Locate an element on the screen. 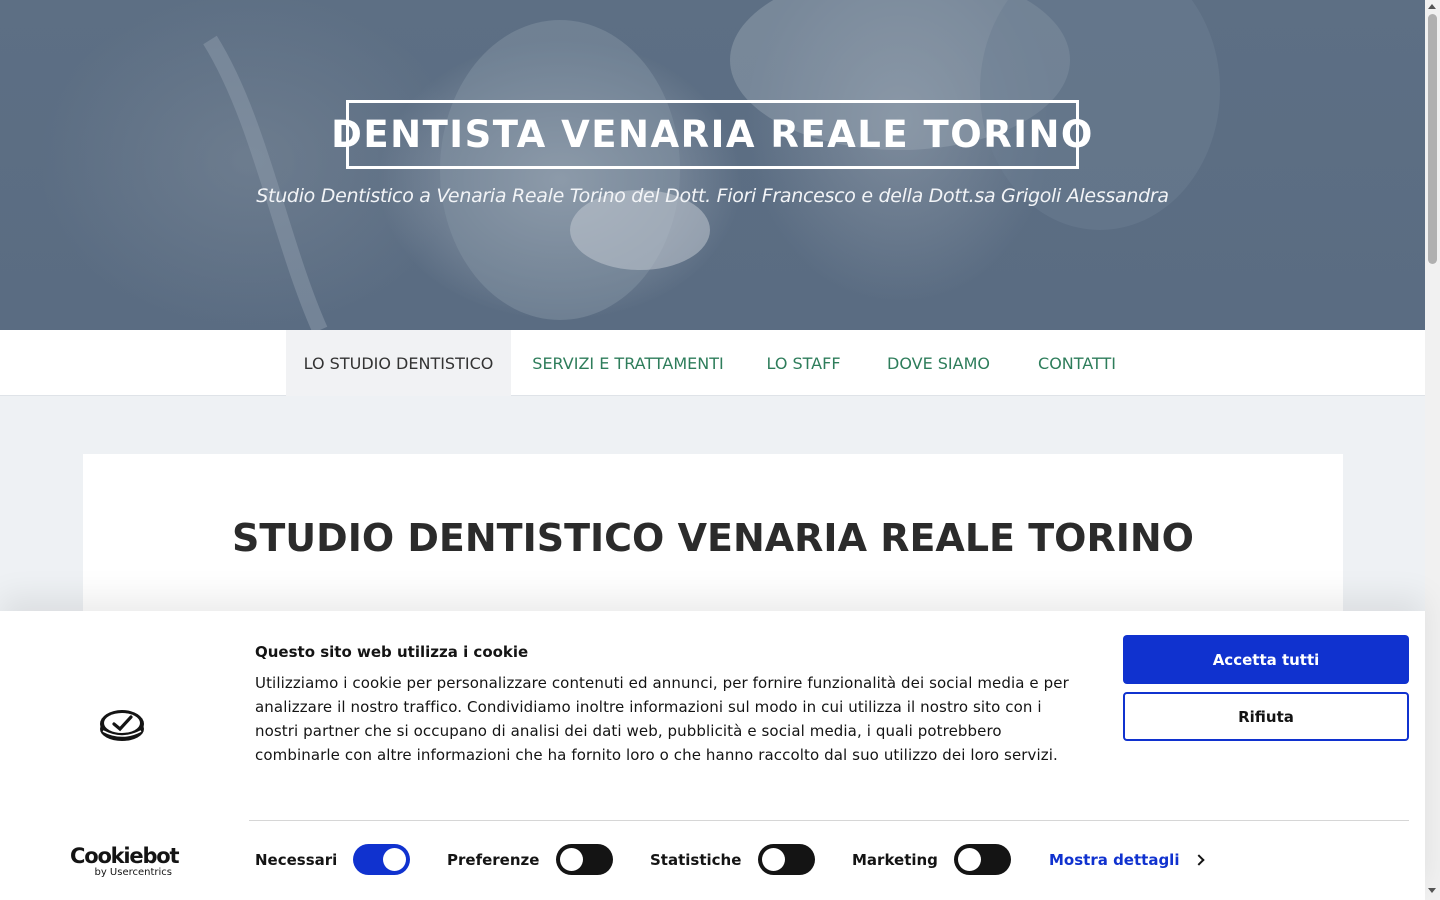 The height and width of the screenshot is (900, 1440). toggle-preferenze is located at coordinates (584, 859).